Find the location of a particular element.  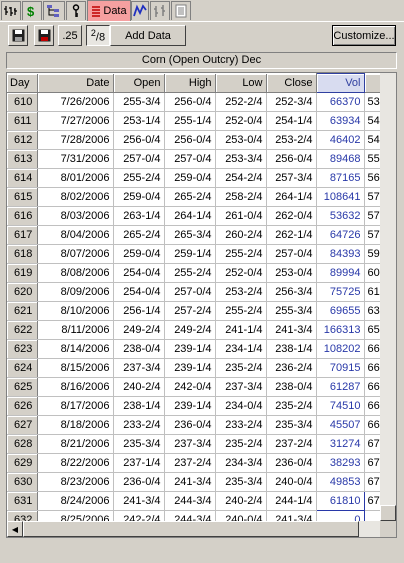

cell-open: 253-1/4 is located at coordinates (139, 121).